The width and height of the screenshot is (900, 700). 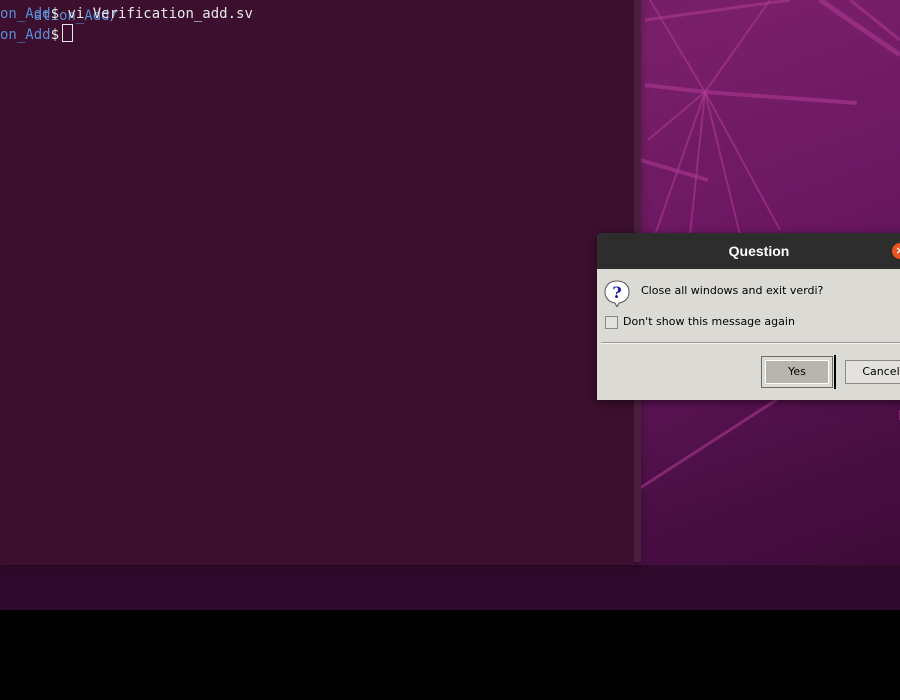 I want to click on dialog-separator, so click(x=750, y=343).